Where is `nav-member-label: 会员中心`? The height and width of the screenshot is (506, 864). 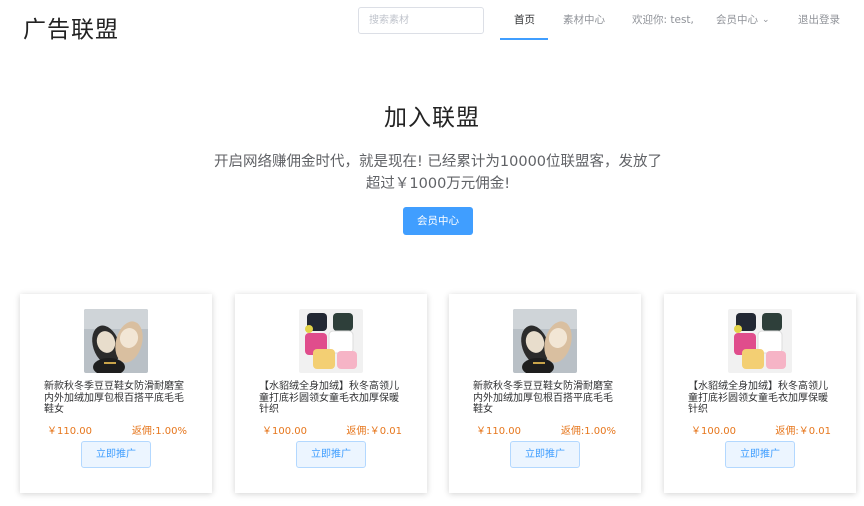 nav-member-label: 会员中心 is located at coordinates (737, 20).